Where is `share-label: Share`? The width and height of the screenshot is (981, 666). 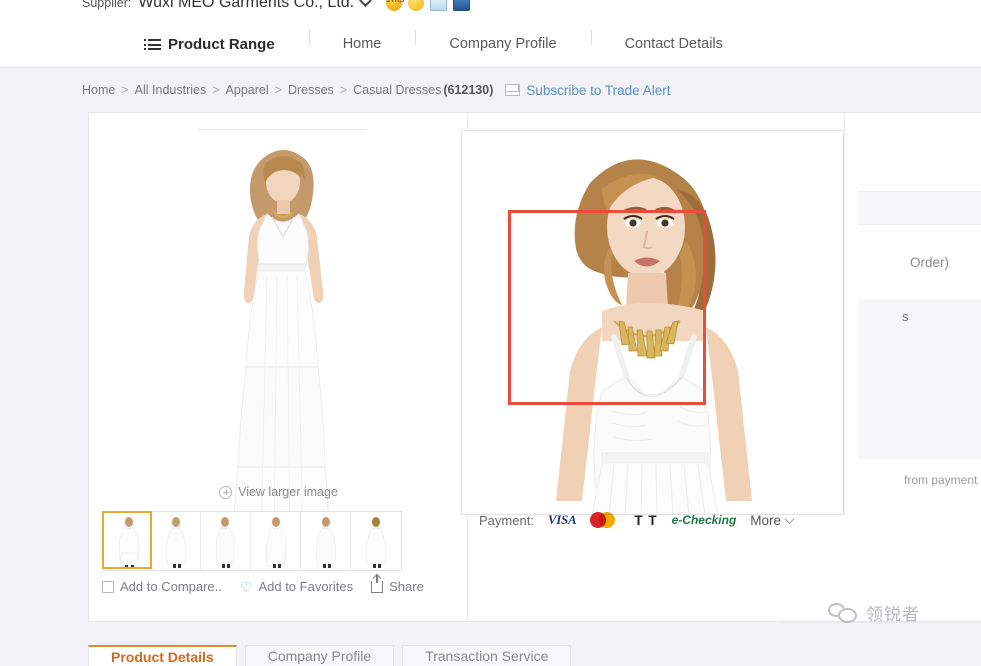
share-label: Share is located at coordinates (406, 586).